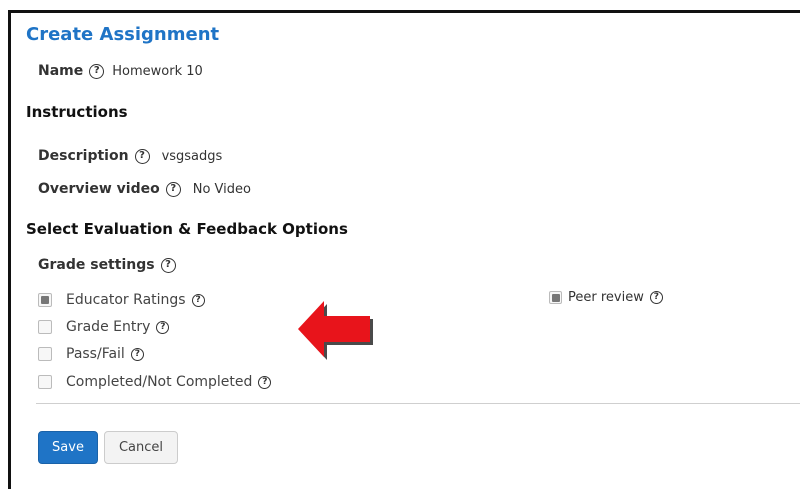 Image resolution: width=800 pixels, height=489 pixels. I want to click on overview-video-help-icon: ?, so click(173, 189).